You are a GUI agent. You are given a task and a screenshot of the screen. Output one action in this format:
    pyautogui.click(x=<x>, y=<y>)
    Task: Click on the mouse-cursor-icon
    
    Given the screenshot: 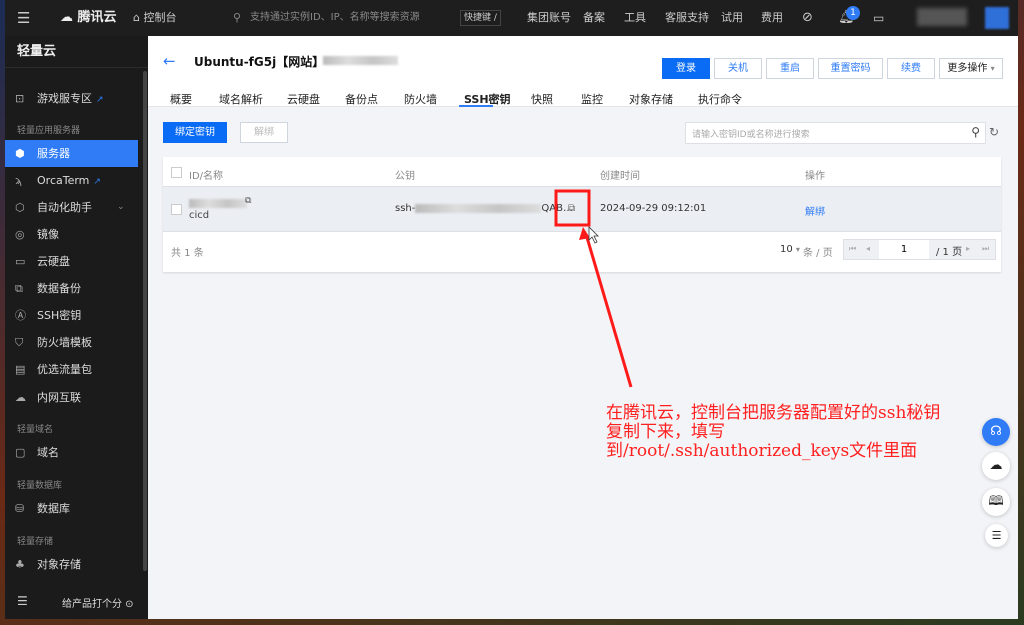 What is the action you would take?
    pyautogui.click(x=593, y=235)
    